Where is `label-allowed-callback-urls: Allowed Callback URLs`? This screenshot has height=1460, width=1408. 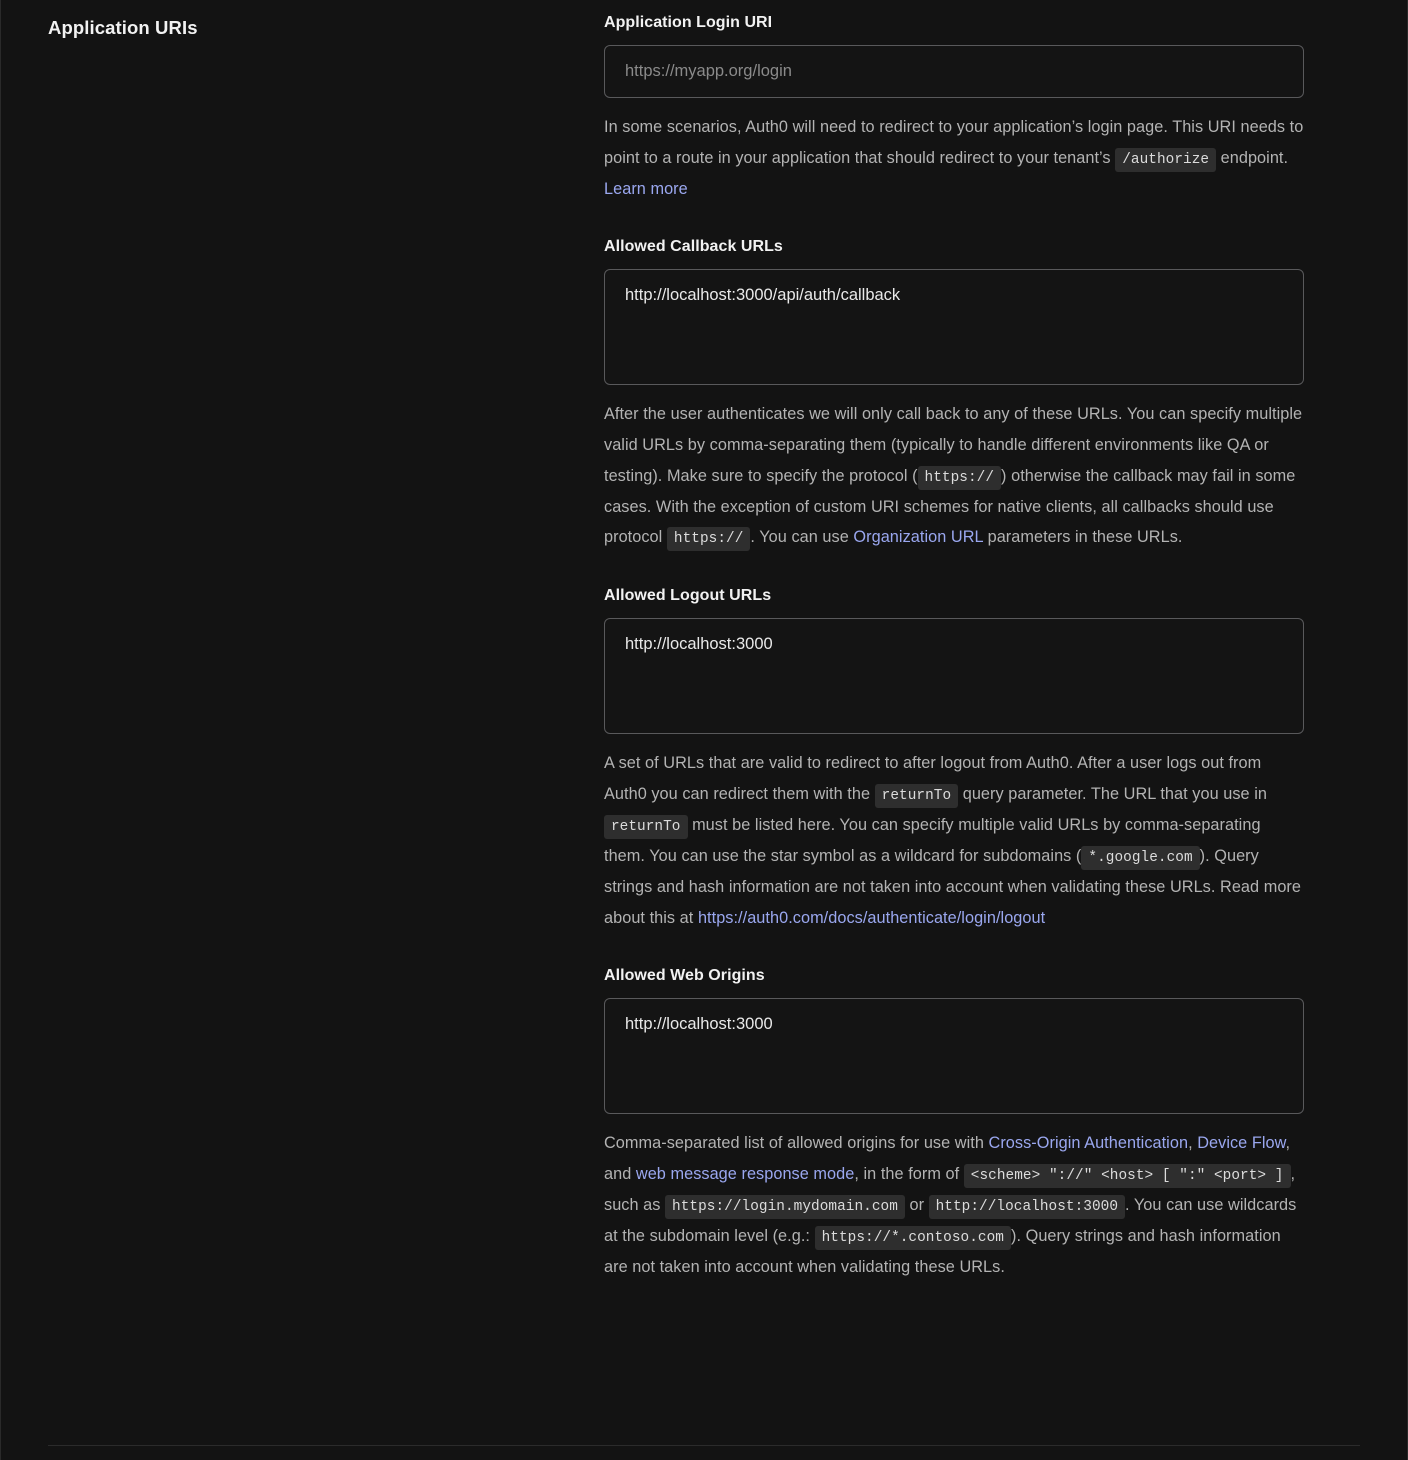
label-allowed-callback-urls: Allowed Callback URLs is located at coordinates (693, 247).